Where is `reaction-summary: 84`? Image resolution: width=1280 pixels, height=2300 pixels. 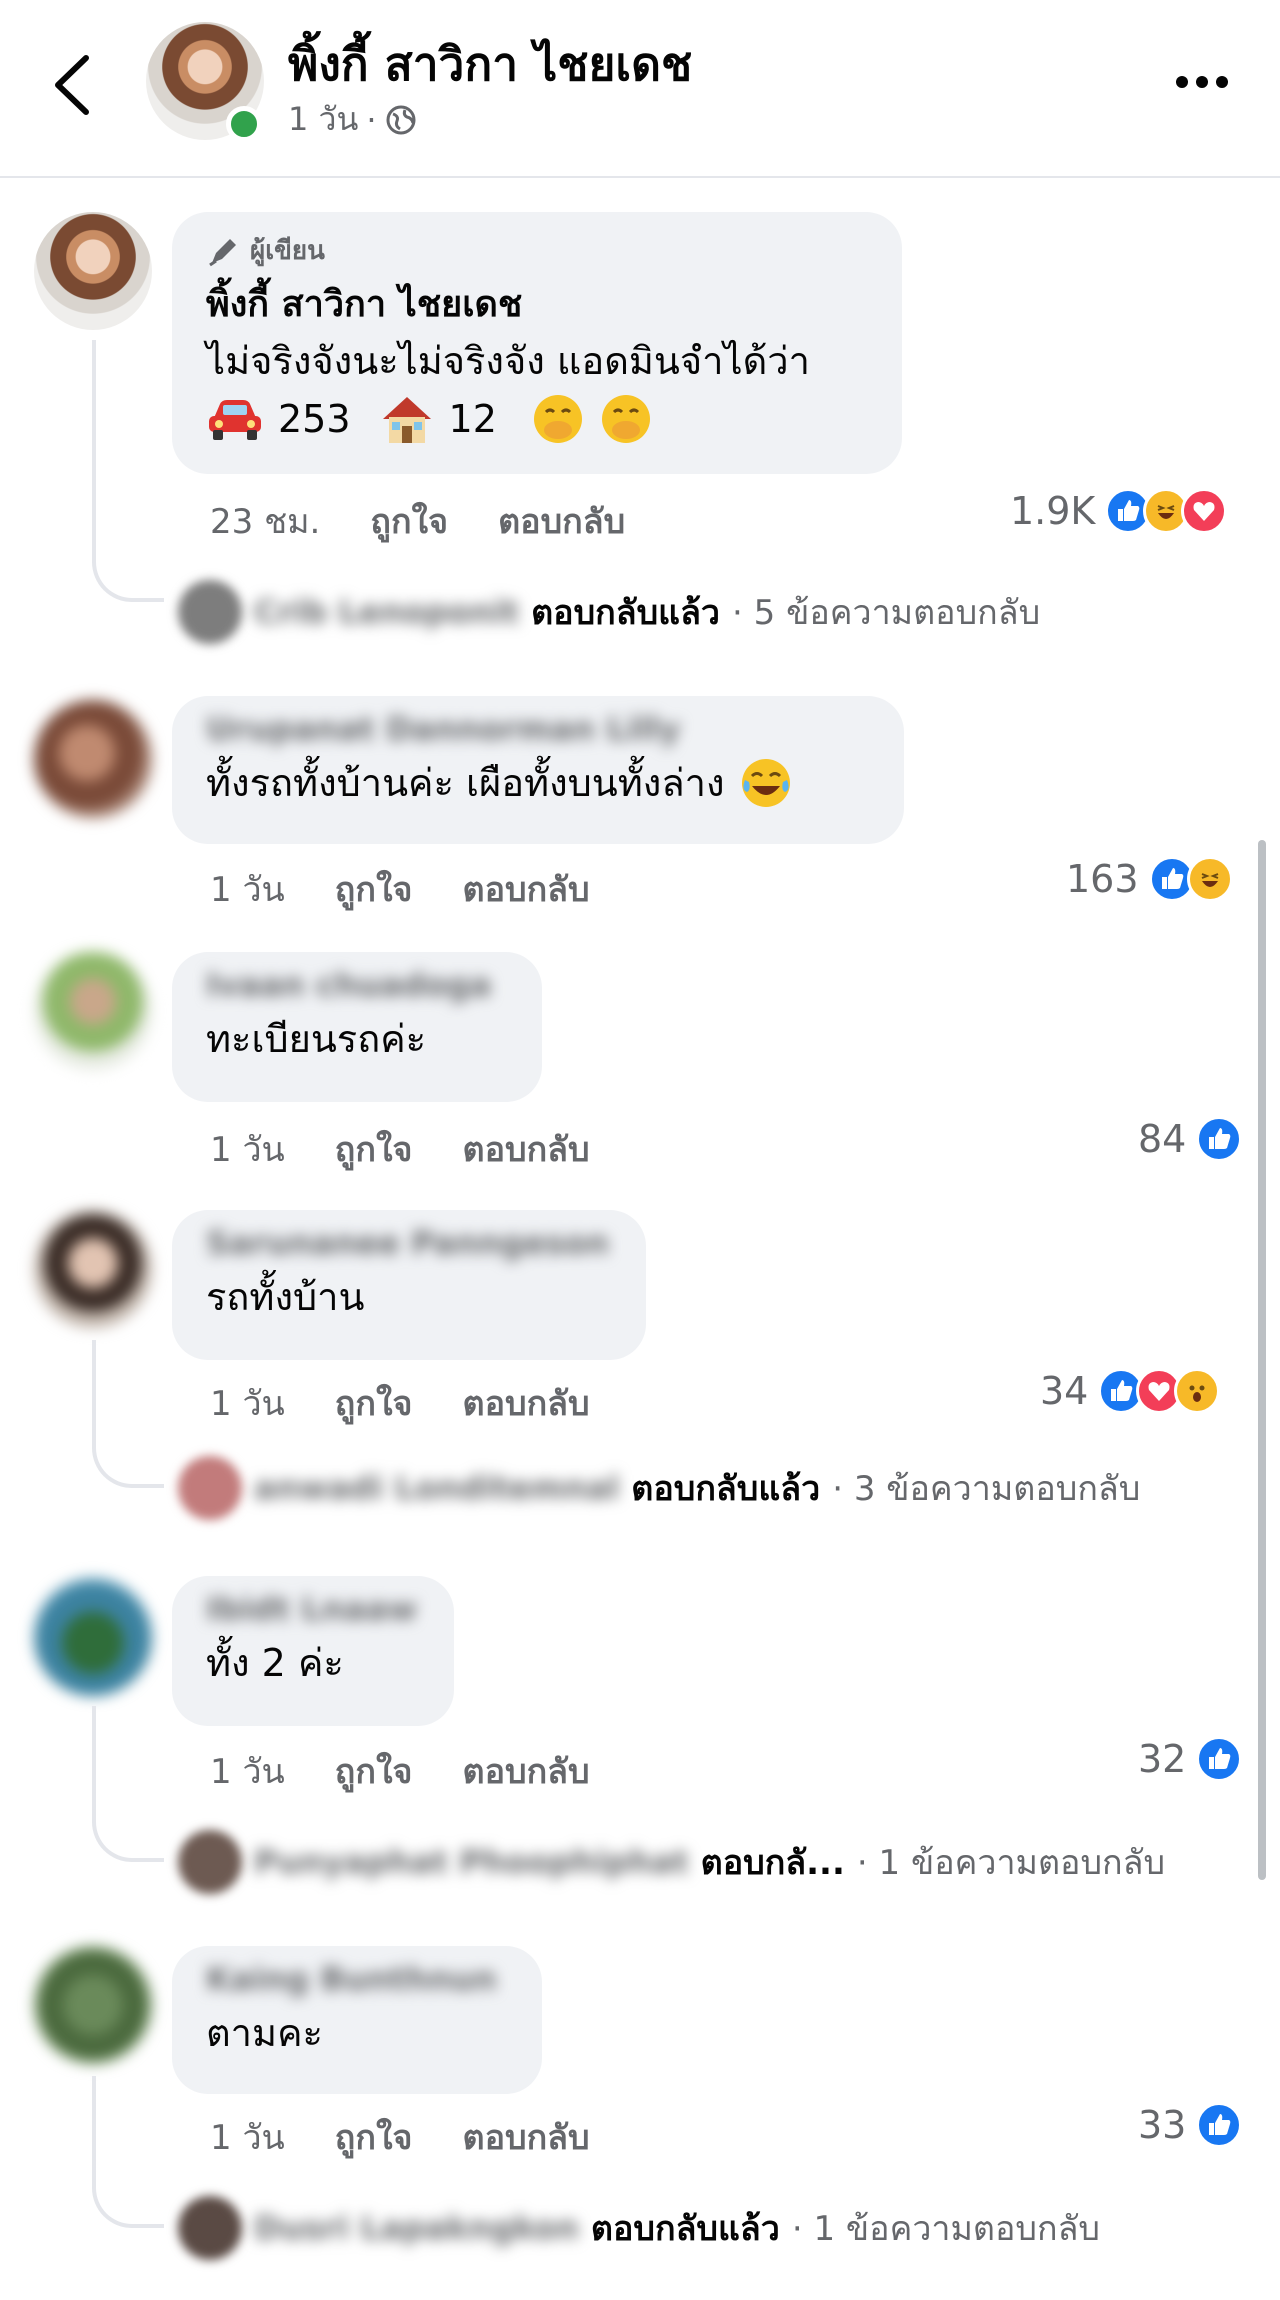 reaction-summary: 84 is located at coordinates (1190, 1139).